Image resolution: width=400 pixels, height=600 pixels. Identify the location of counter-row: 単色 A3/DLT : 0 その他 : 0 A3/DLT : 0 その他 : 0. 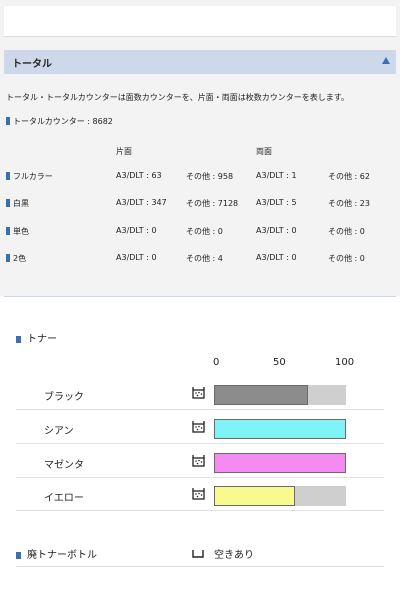
(200, 232).